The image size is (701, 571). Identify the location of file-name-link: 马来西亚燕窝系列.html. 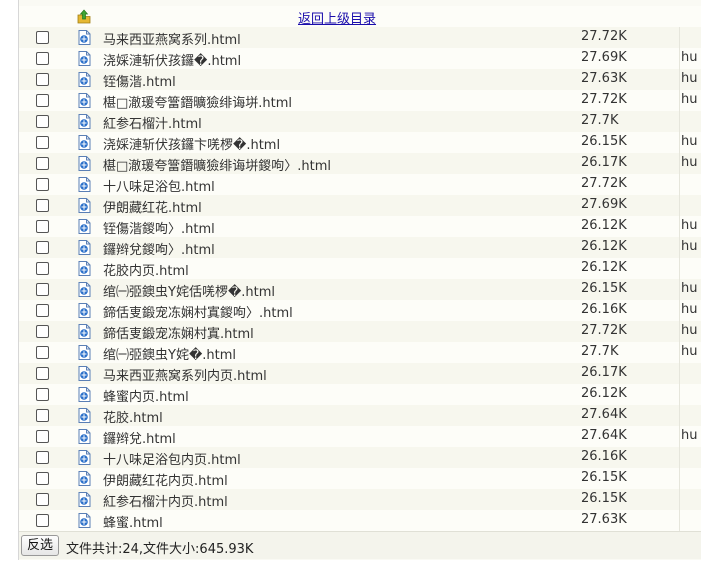
(172, 38).